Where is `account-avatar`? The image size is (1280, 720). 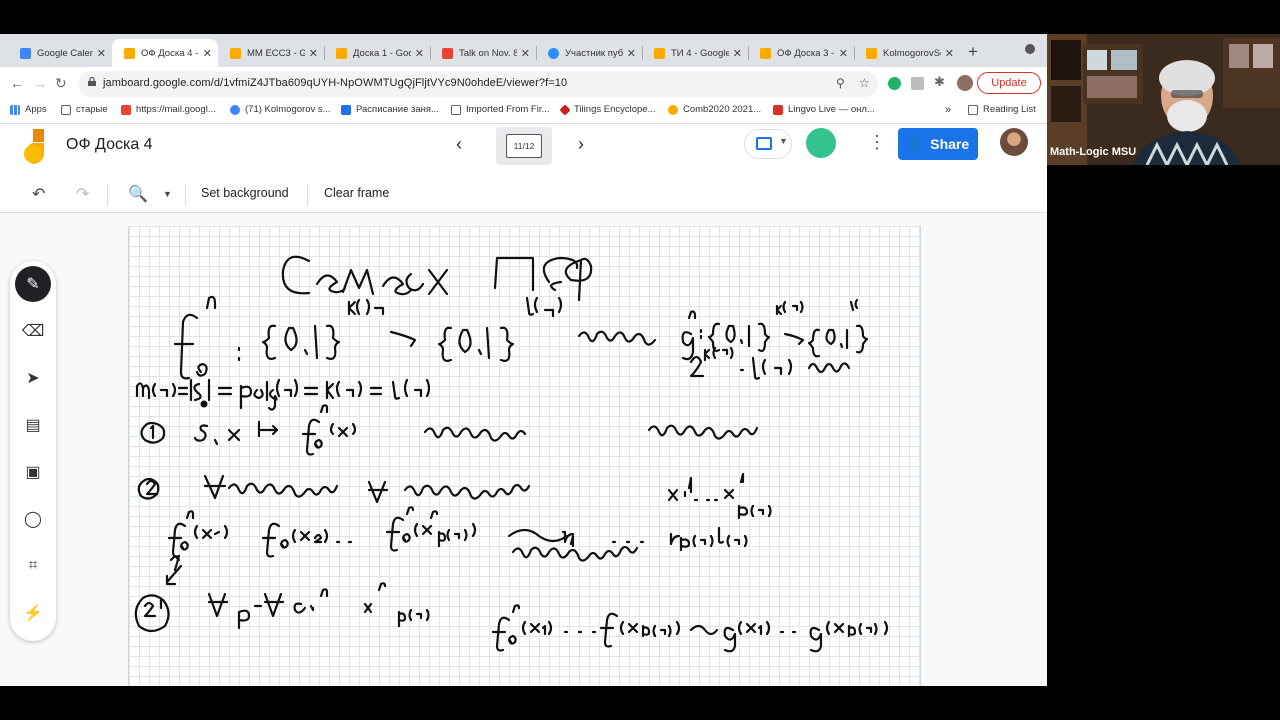 account-avatar is located at coordinates (1014, 142).